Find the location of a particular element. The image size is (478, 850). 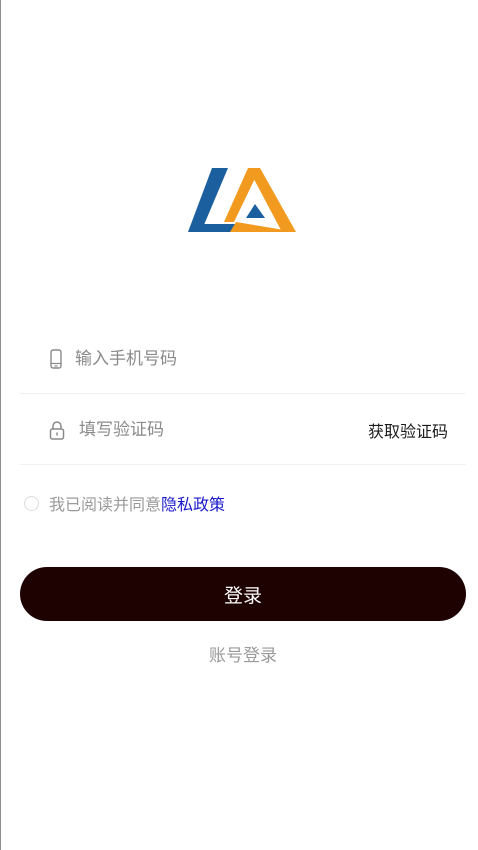

phone-row is located at coordinates (243, 359).